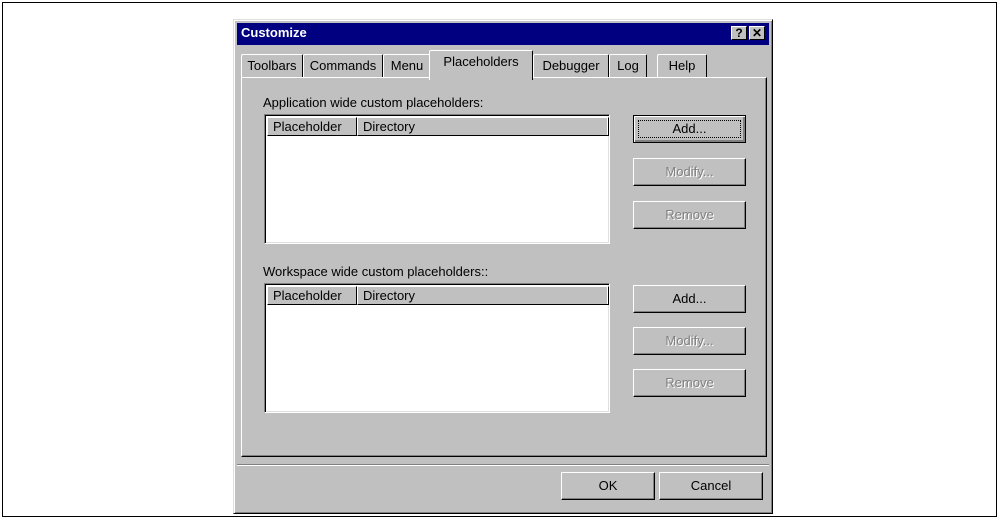 The width and height of the screenshot is (1003, 523). What do you see at coordinates (682, 66) in the screenshot?
I see `tab-help: Help` at bounding box center [682, 66].